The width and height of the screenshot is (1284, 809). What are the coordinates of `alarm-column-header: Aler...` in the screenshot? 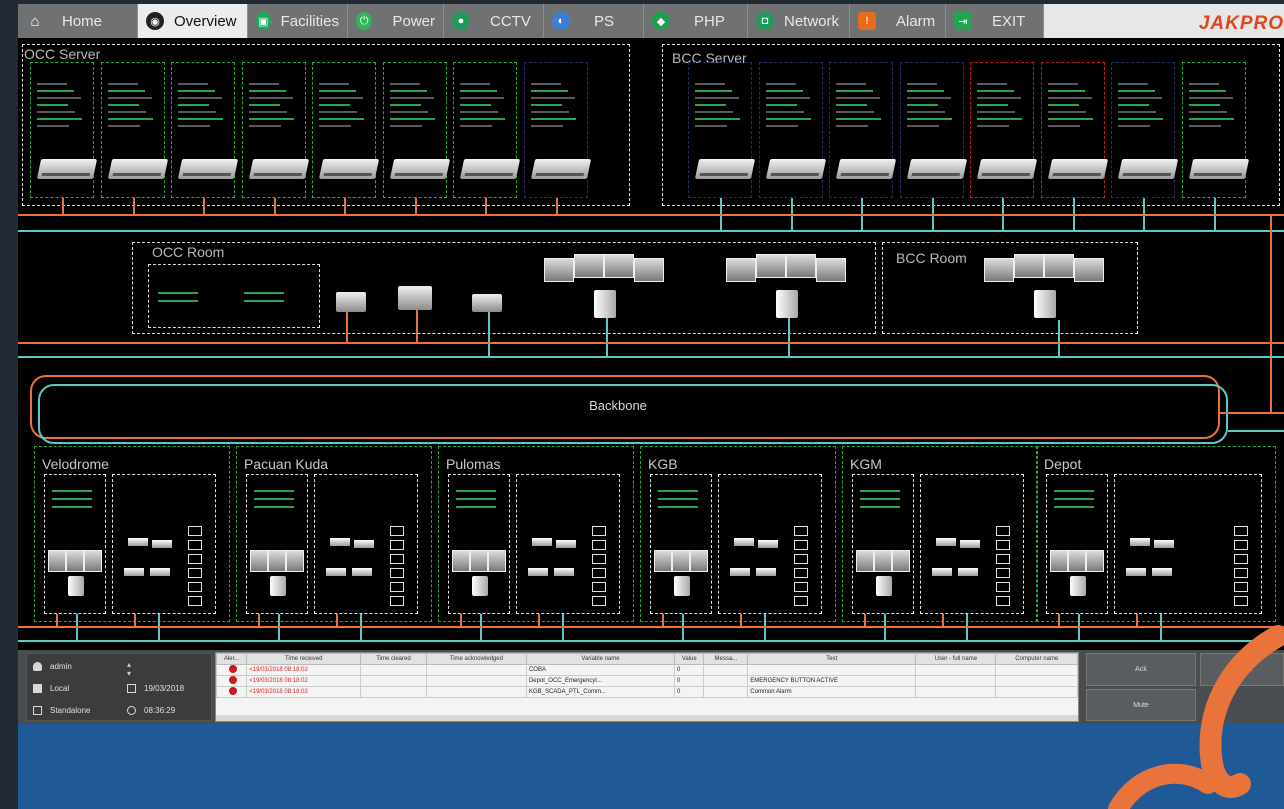 It's located at (232, 659).